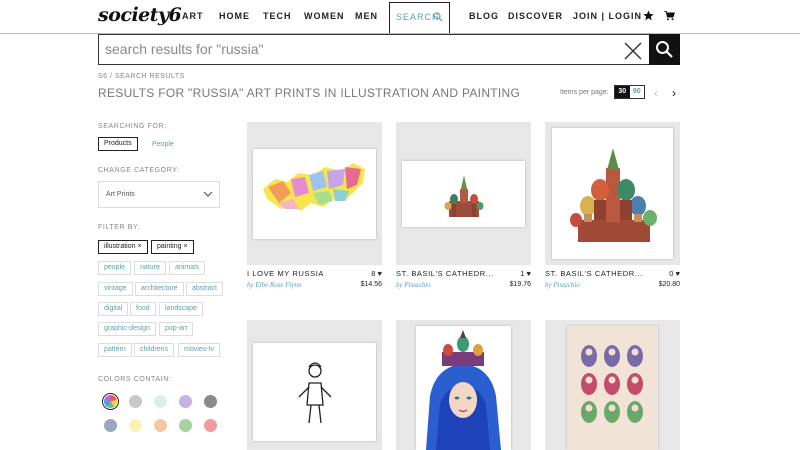  I want to click on filter-nature: nature, so click(150, 268).